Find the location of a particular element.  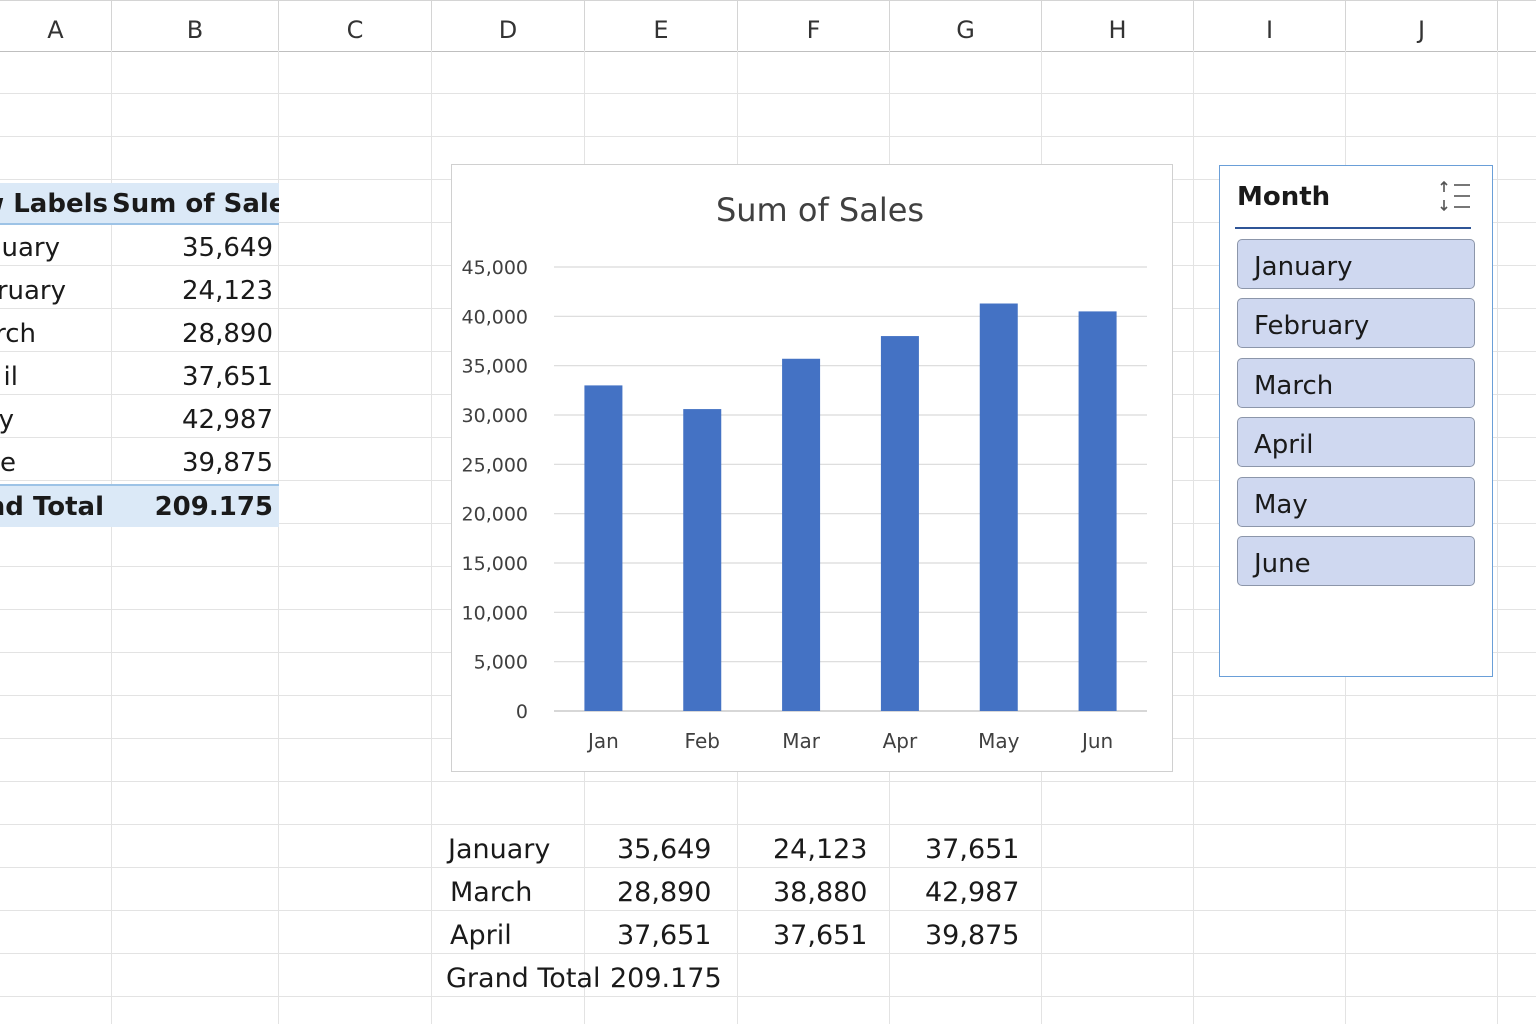

column-header-c: C is located at coordinates (355, 26).